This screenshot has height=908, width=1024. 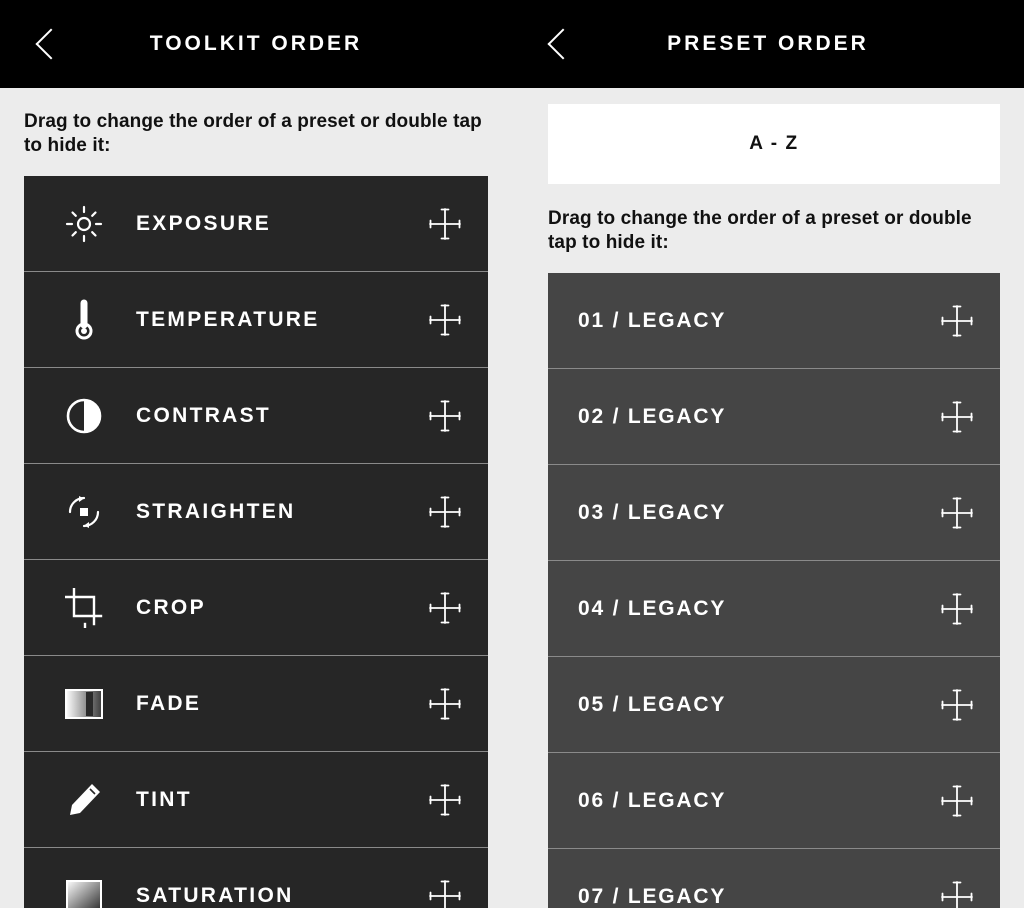 What do you see at coordinates (84, 607) in the screenshot?
I see `crop-icon` at bounding box center [84, 607].